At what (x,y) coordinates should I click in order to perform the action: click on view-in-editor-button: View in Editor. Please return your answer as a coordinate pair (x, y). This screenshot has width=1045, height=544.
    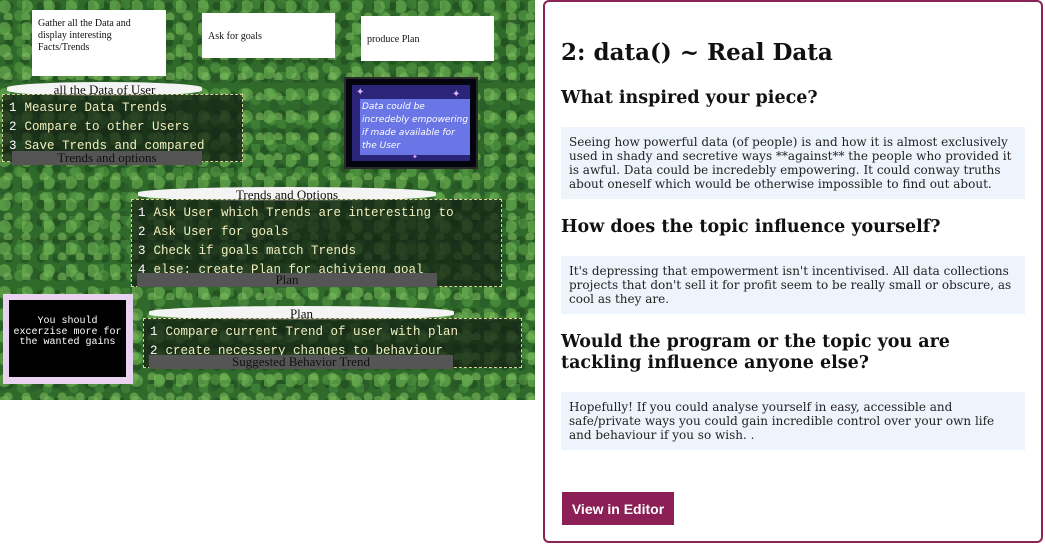
    Looking at the image, I should click on (618, 508).